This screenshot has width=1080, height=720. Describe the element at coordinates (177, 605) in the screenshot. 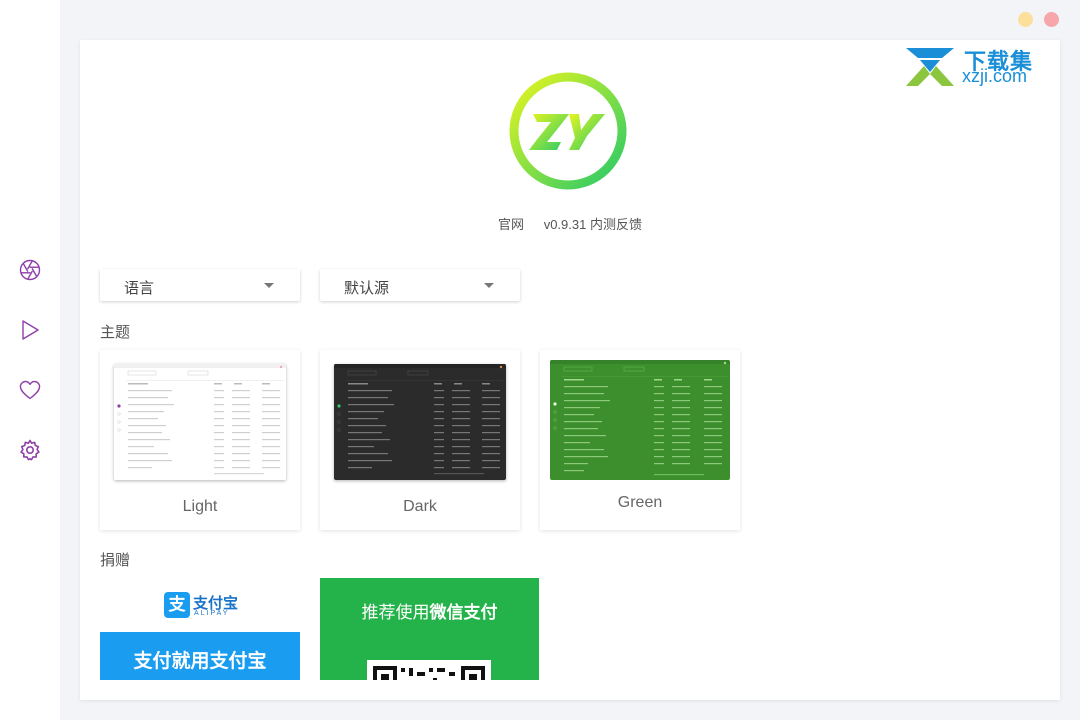

I see `alipay-logo-icon: 支` at that location.